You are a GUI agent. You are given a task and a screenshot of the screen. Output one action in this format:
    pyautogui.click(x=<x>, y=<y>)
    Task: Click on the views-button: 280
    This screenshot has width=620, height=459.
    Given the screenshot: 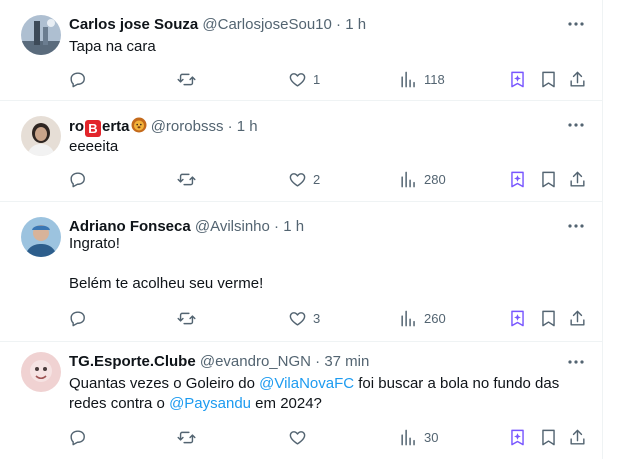 What is the action you would take?
    pyautogui.click(x=422, y=179)
    